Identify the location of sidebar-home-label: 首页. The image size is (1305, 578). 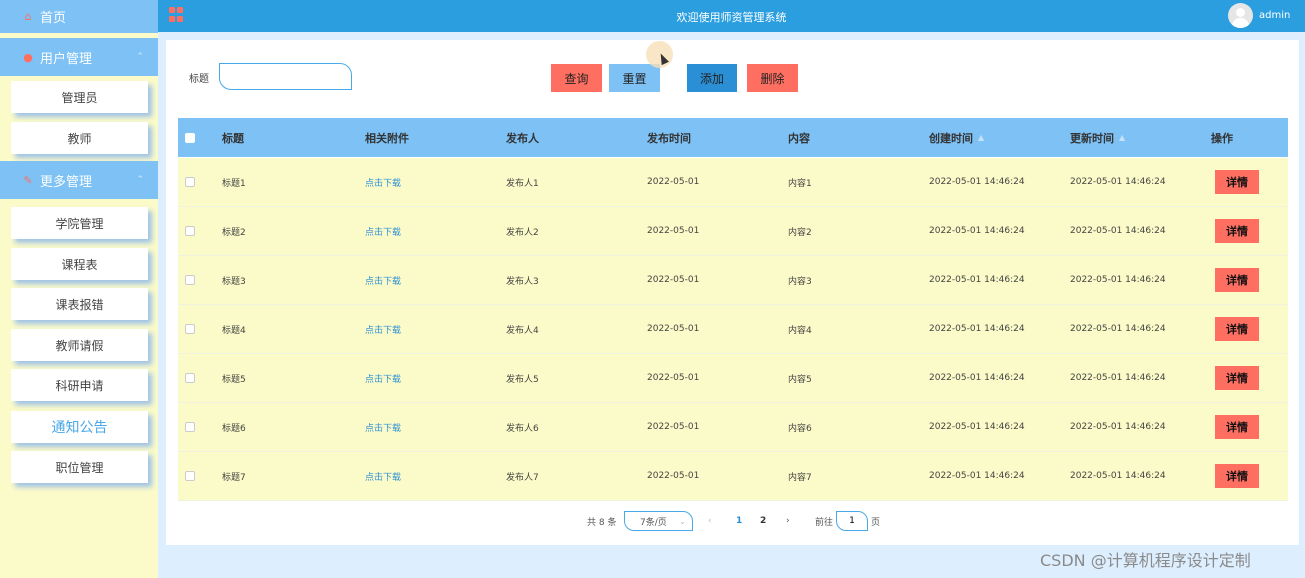
(53, 18).